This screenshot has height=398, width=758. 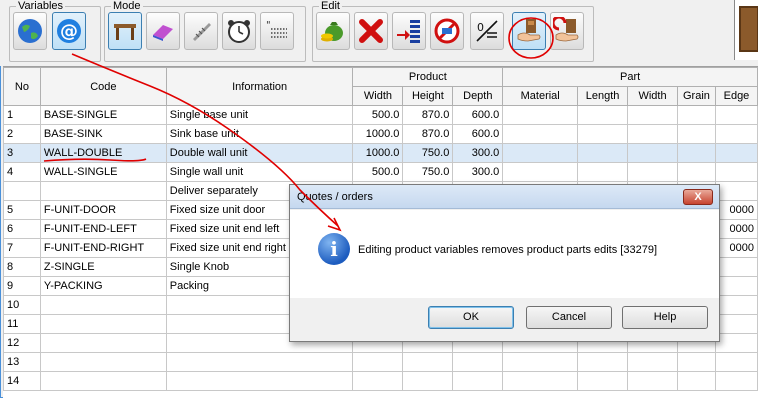 What do you see at coordinates (239, 31) in the screenshot?
I see `alarm-clock-mode-button` at bounding box center [239, 31].